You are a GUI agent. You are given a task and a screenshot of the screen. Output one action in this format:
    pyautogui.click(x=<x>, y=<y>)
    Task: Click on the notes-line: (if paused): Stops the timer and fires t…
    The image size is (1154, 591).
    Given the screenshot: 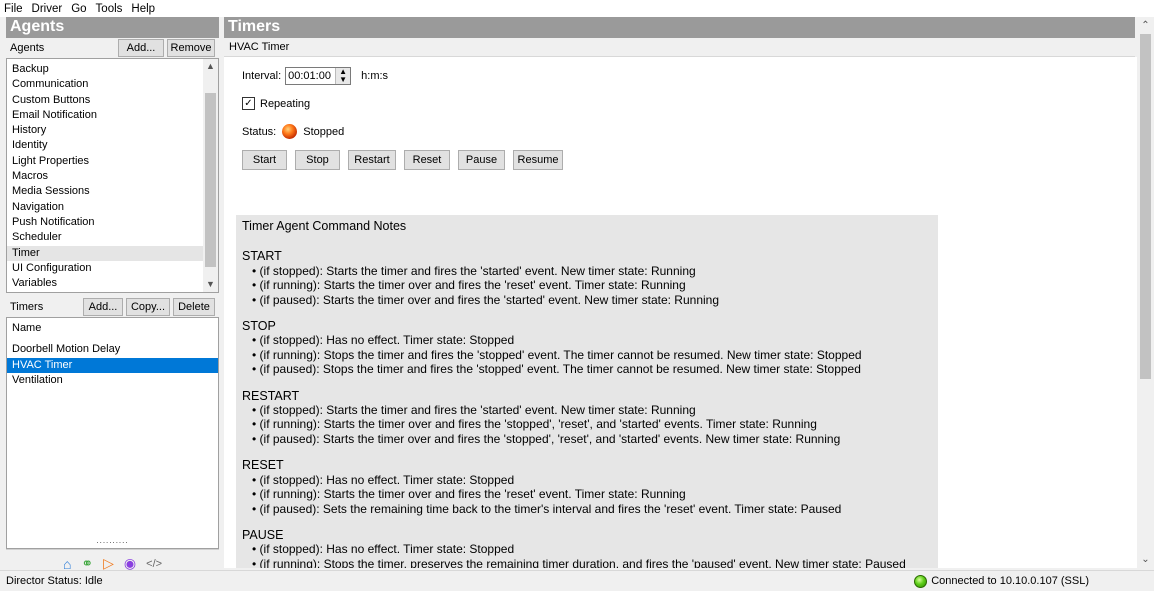 What is the action you would take?
    pyautogui.click(x=592, y=369)
    